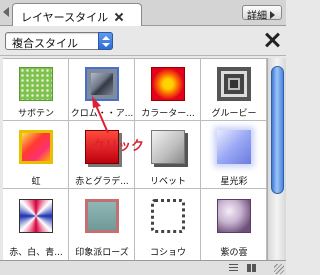 Image resolution: width=320 pixels, height=275 pixels. What do you see at coordinates (143, 13) in the screenshot?
I see `panel-tab-bar: レイヤースタイル 詳細` at bounding box center [143, 13].